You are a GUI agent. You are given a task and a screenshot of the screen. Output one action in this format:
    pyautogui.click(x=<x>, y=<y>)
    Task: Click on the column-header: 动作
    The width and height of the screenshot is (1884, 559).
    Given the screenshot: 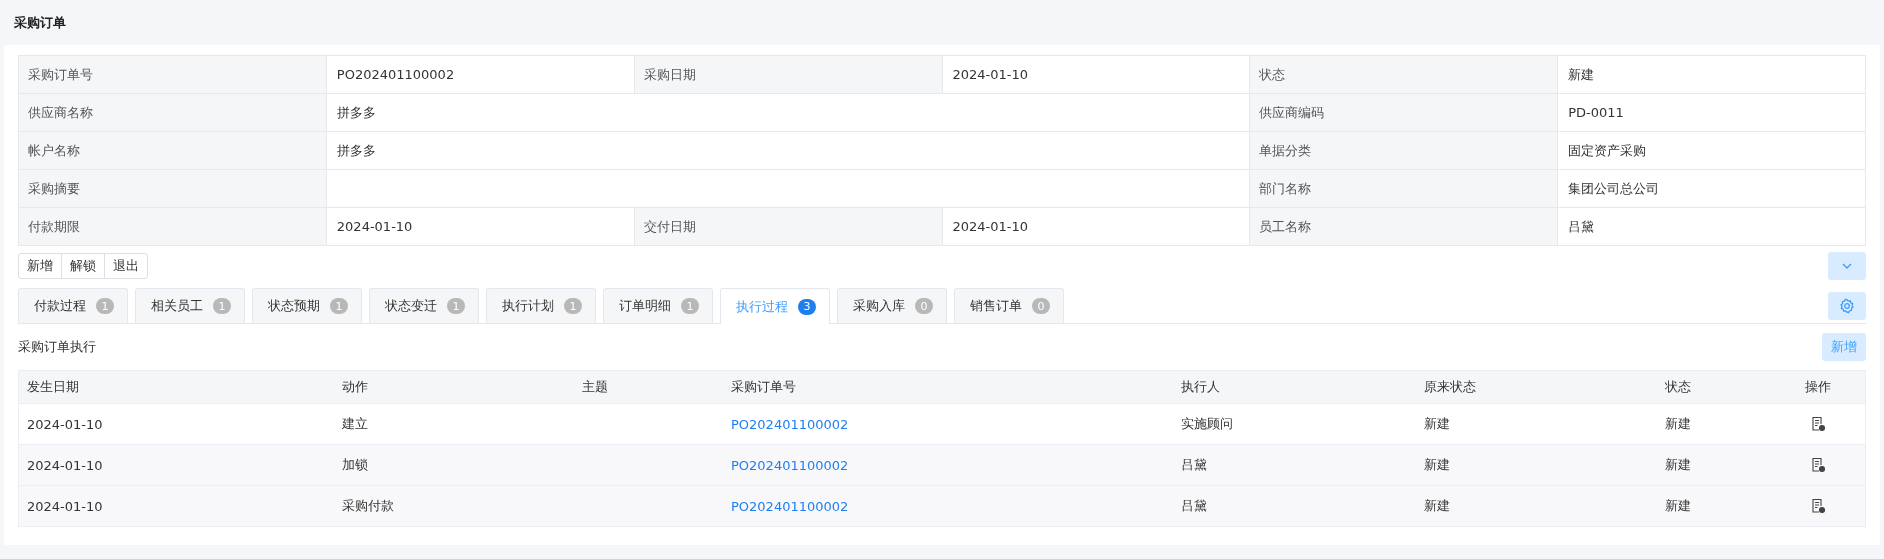 What is the action you would take?
    pyautogui.click(x=355, y=387)
    